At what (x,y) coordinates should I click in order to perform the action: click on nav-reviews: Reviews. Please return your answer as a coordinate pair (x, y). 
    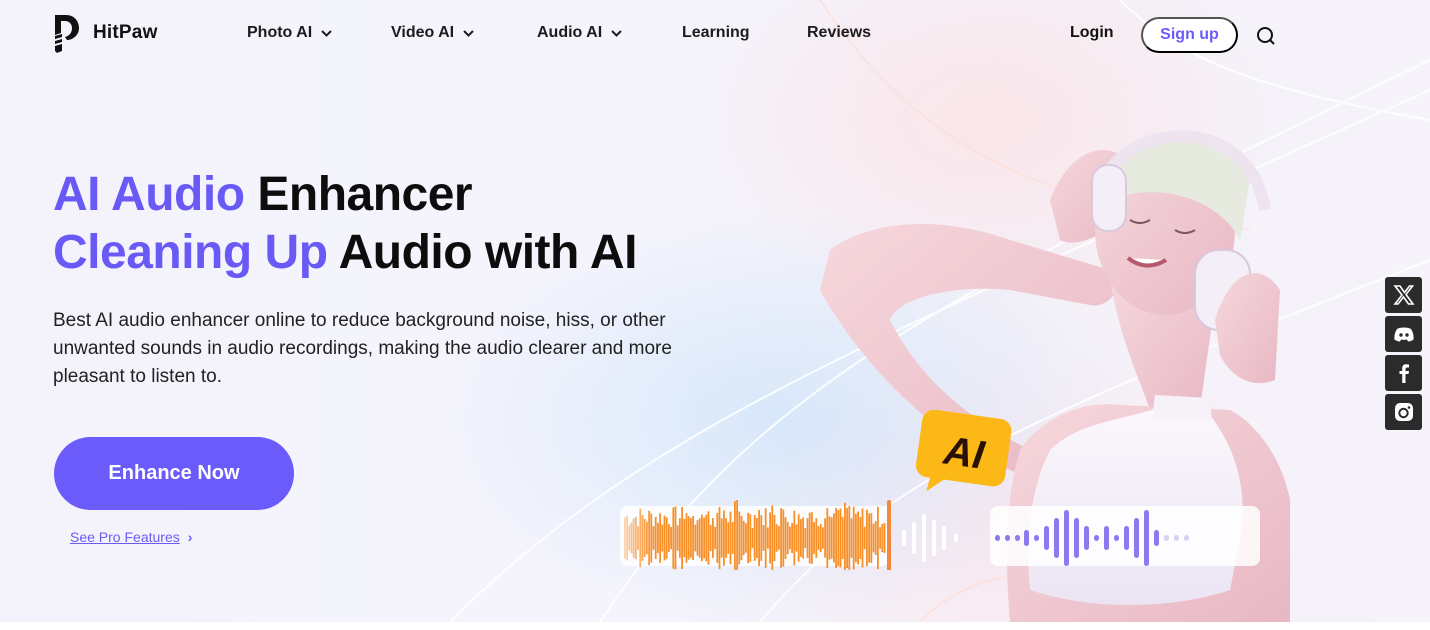
    Looking at the image, I should click on (839, 33).